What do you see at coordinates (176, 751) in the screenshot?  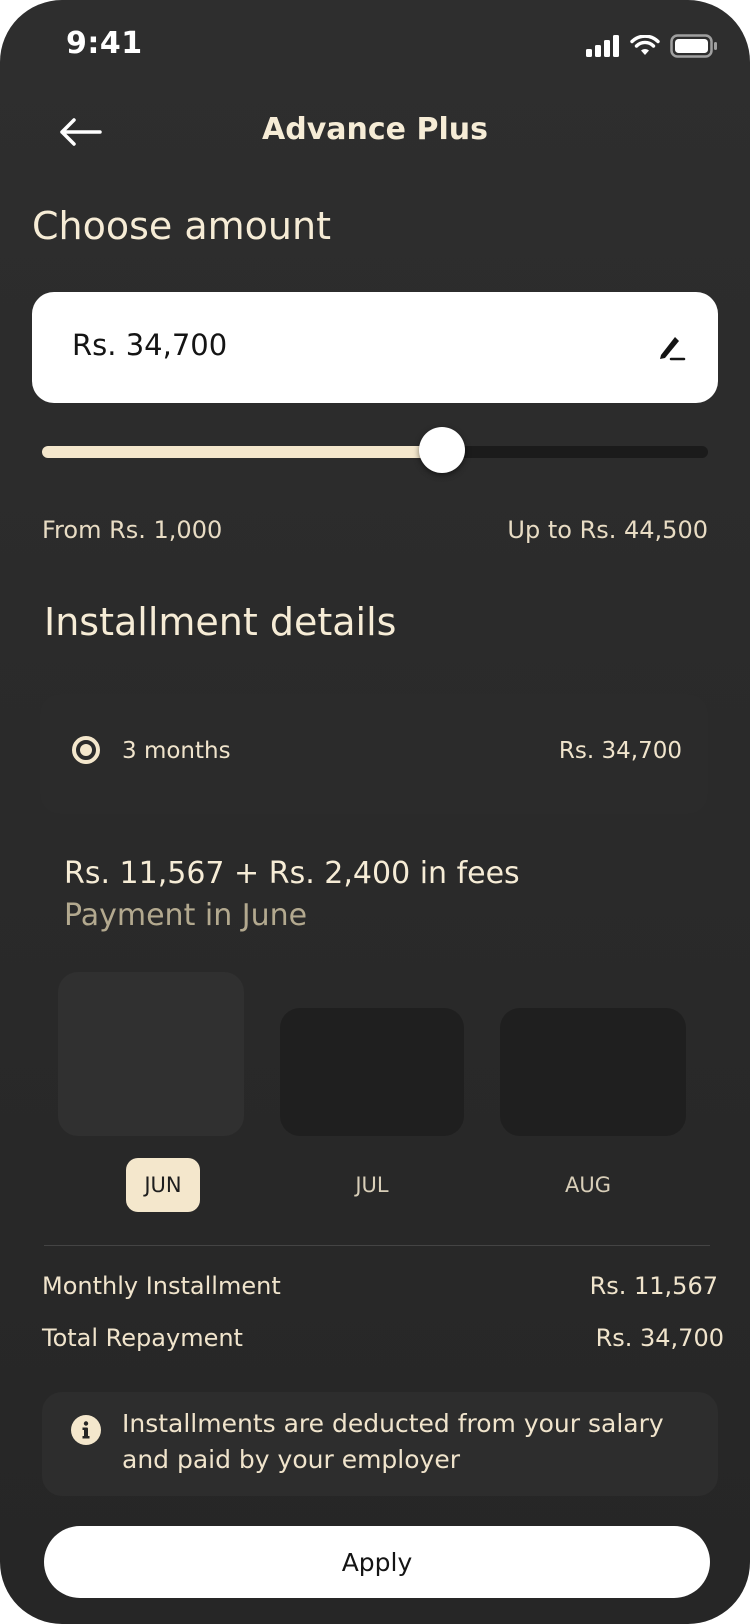 I see `option-label: 3 months` at bounding box center [176, 751].